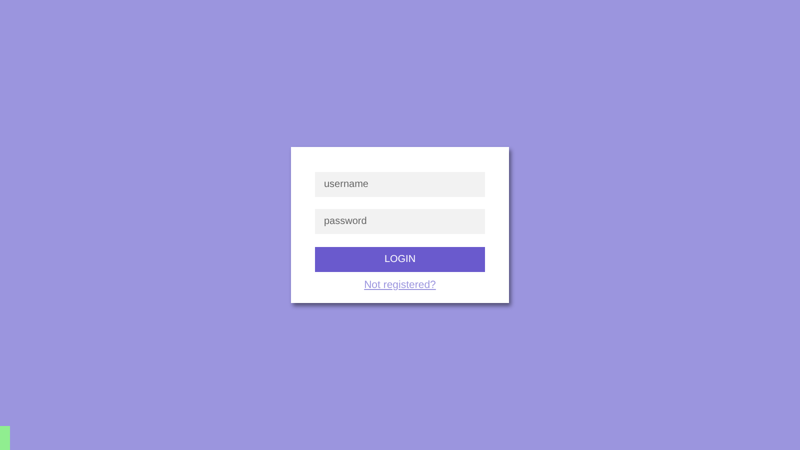 This screenshot has height=450, width=800. Describe the element at coordinates (400, 184) in the screenshot. I see `username-field: username` at that location.